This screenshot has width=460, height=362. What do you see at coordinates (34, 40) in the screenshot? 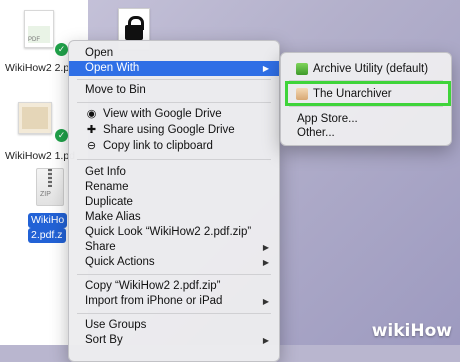
I see `pdf-badge: PDF` at bounding box center [34, 40].